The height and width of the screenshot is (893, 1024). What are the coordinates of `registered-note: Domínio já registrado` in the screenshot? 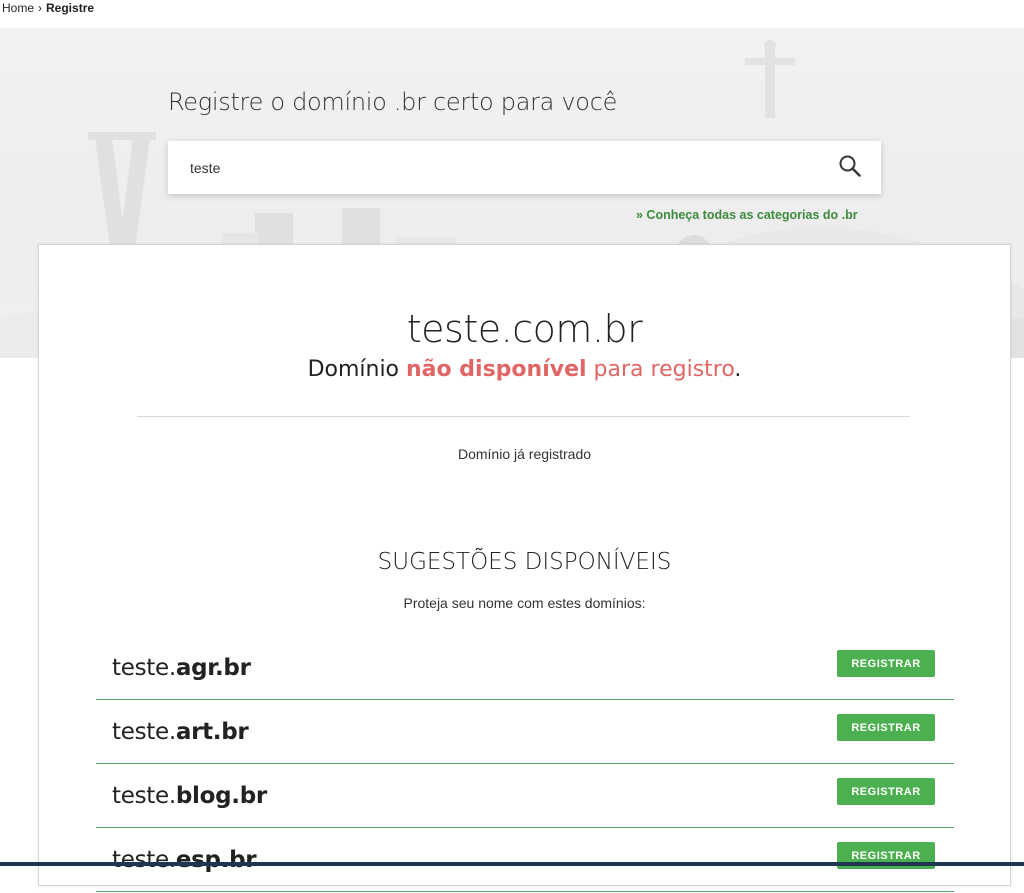 It's located at (524, 454).